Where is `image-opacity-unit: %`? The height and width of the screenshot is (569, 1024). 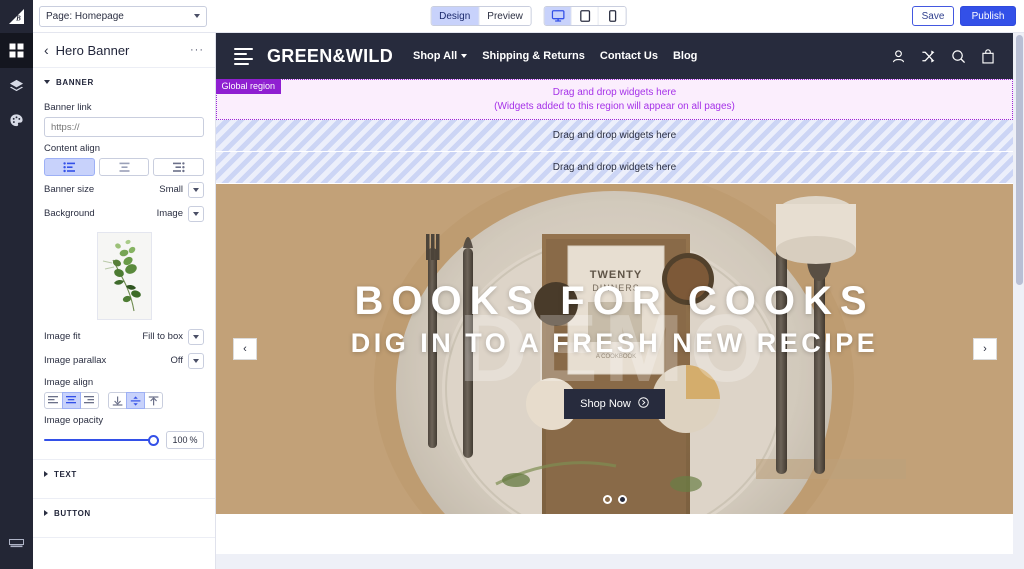
image-opacity-unit: % is located at coordinates (193, 440).